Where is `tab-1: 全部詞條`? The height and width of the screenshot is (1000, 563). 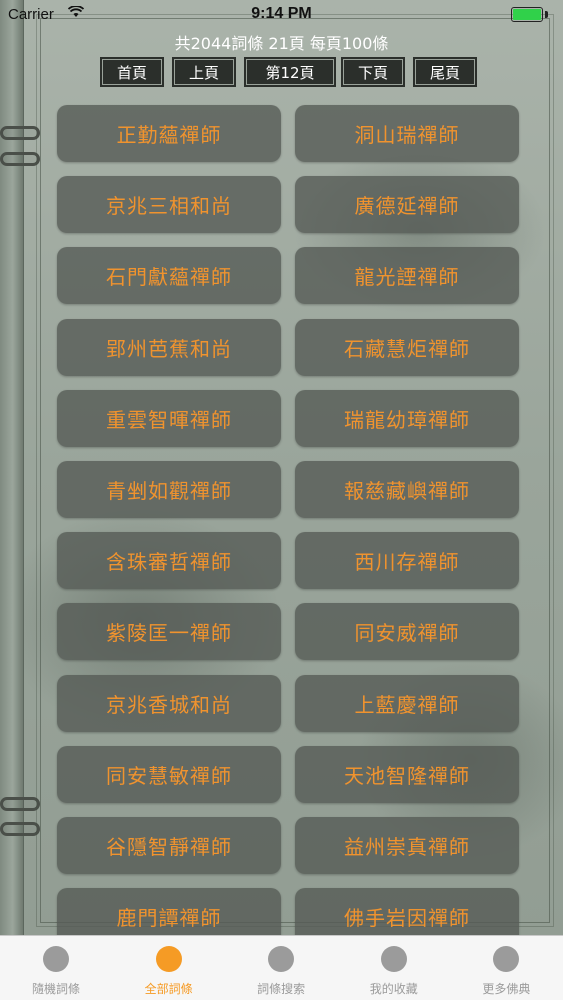
tab-1: 全部詞條 is located at coordinates (169, 968).